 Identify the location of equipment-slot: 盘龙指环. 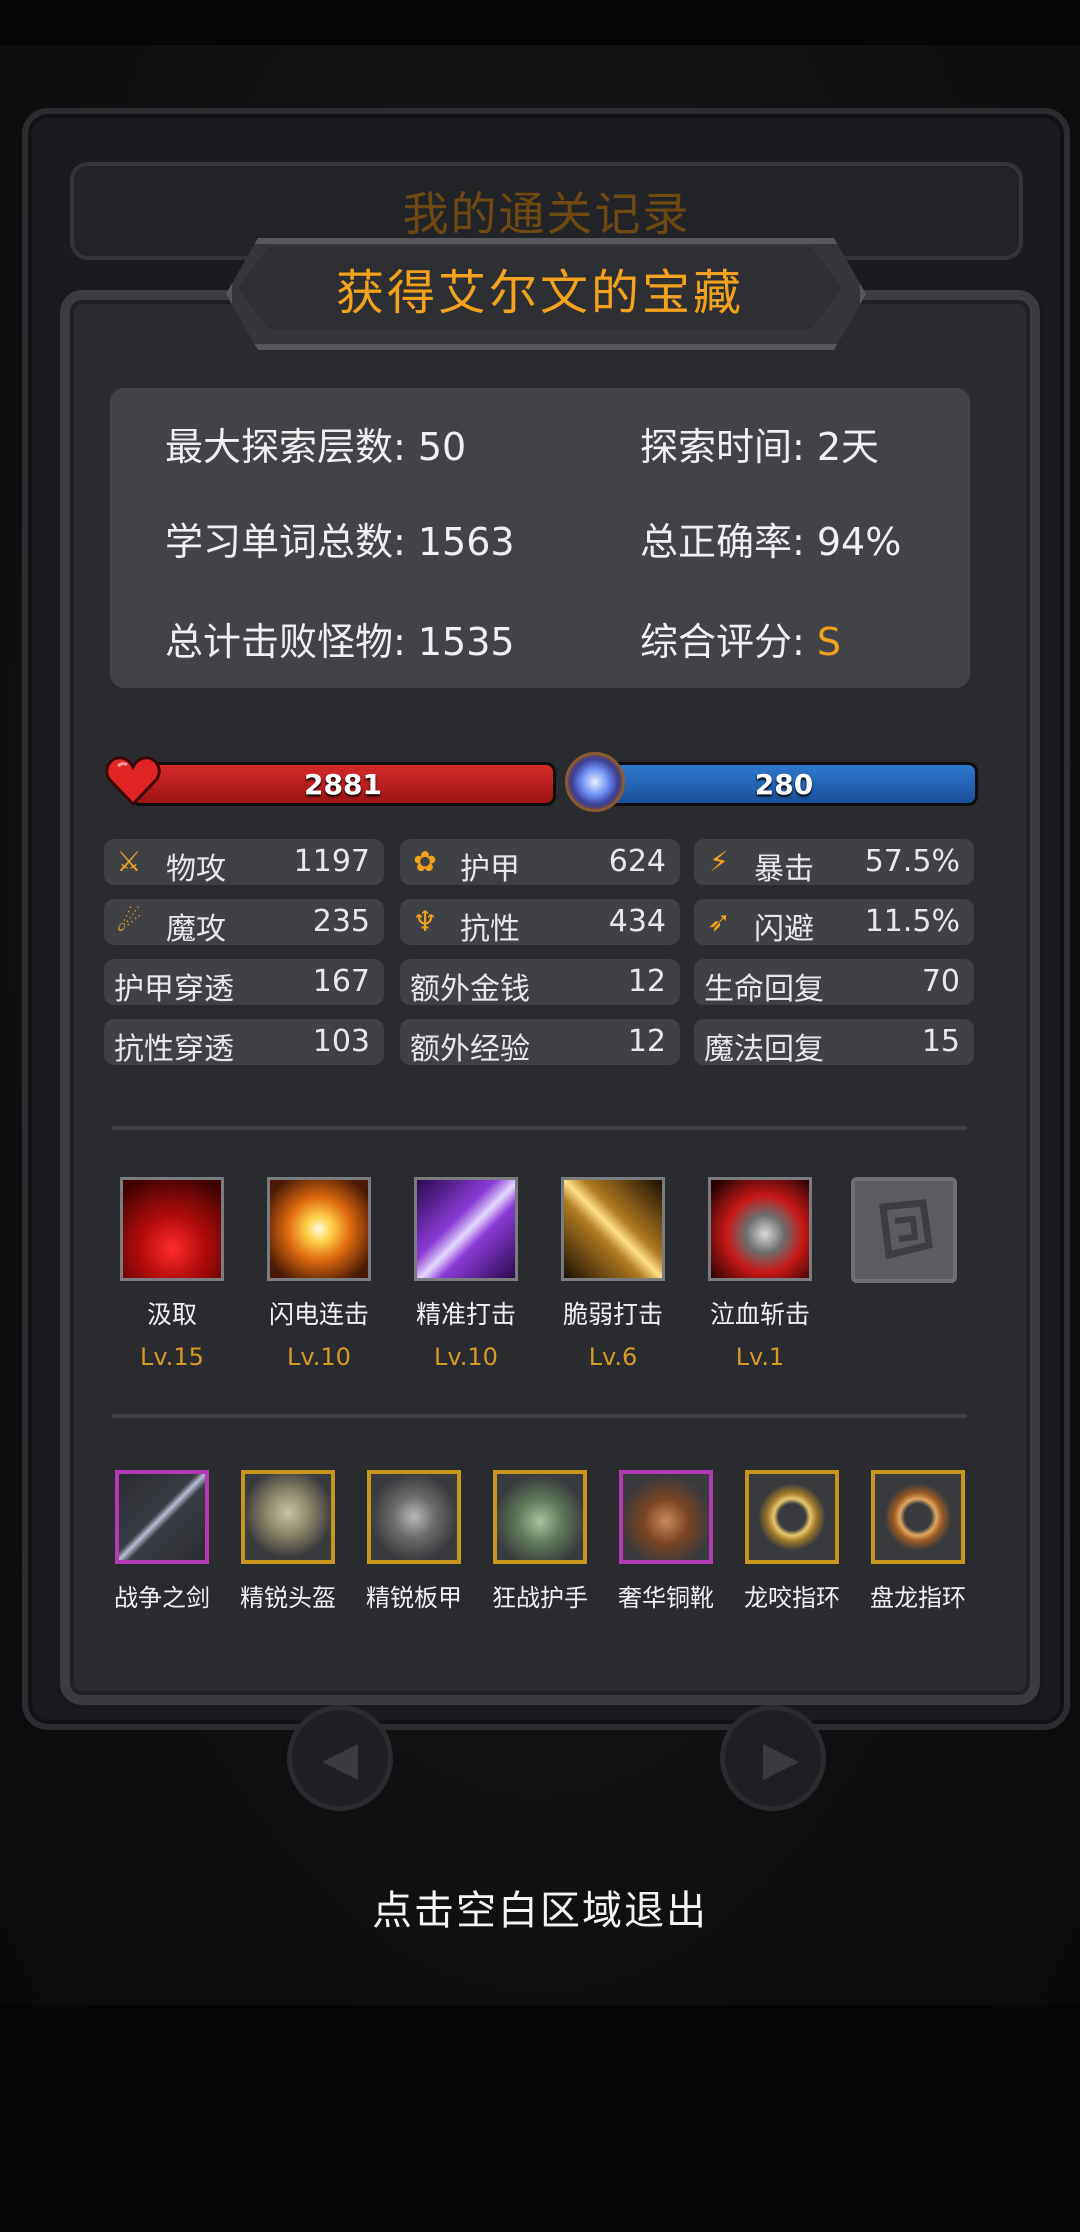
(918, 1541).